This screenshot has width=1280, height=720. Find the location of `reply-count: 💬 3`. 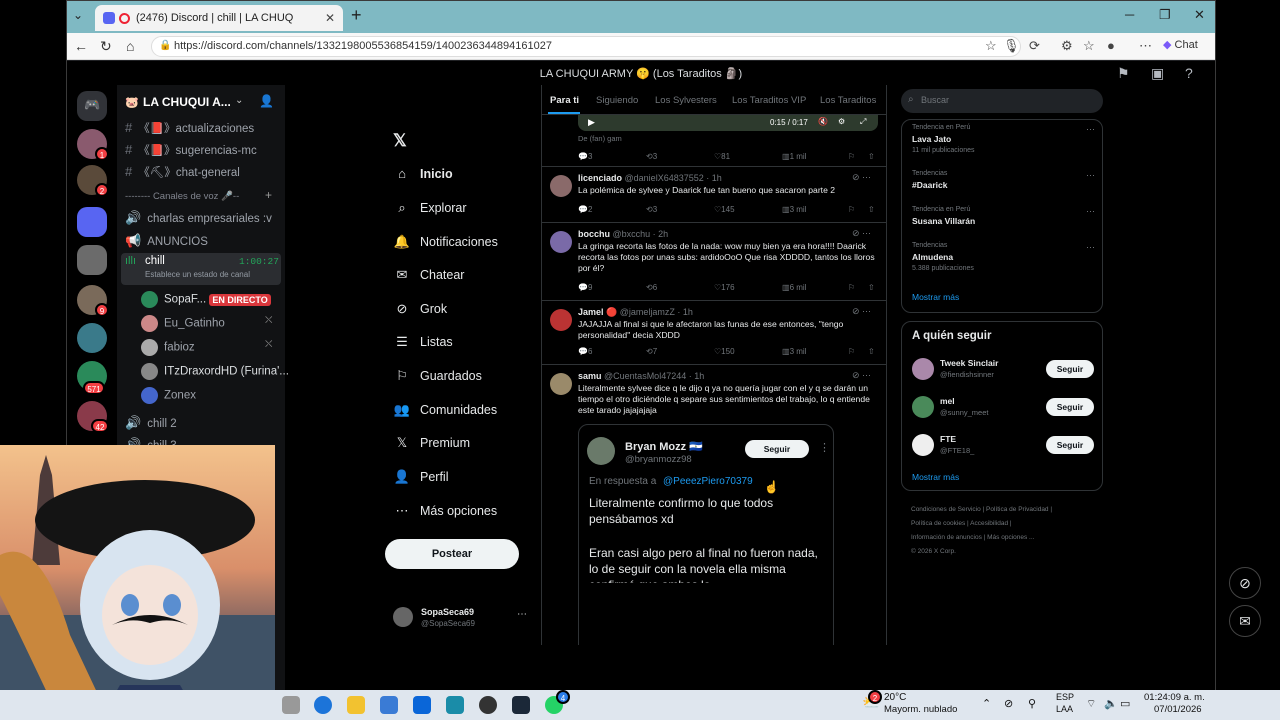

reply-count: 💬 3 is located at coordinates (585, 156).